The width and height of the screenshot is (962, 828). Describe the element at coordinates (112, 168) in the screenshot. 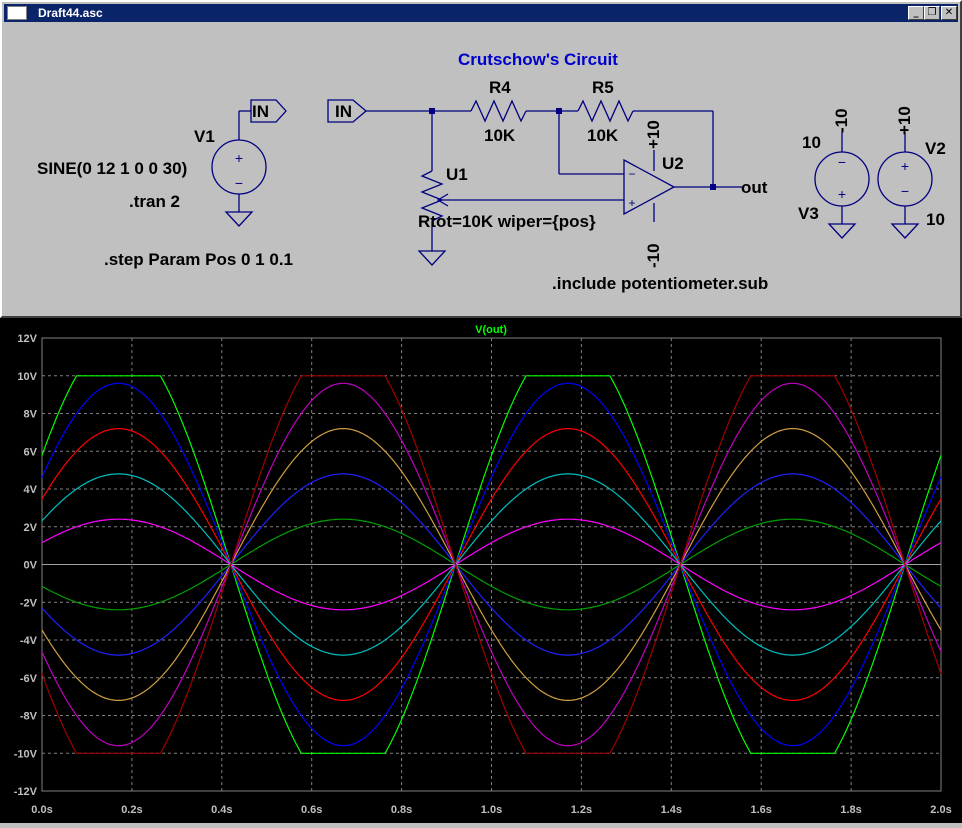

I see `v1-value: SINE(0 12 1 0 0 30)` at that location.